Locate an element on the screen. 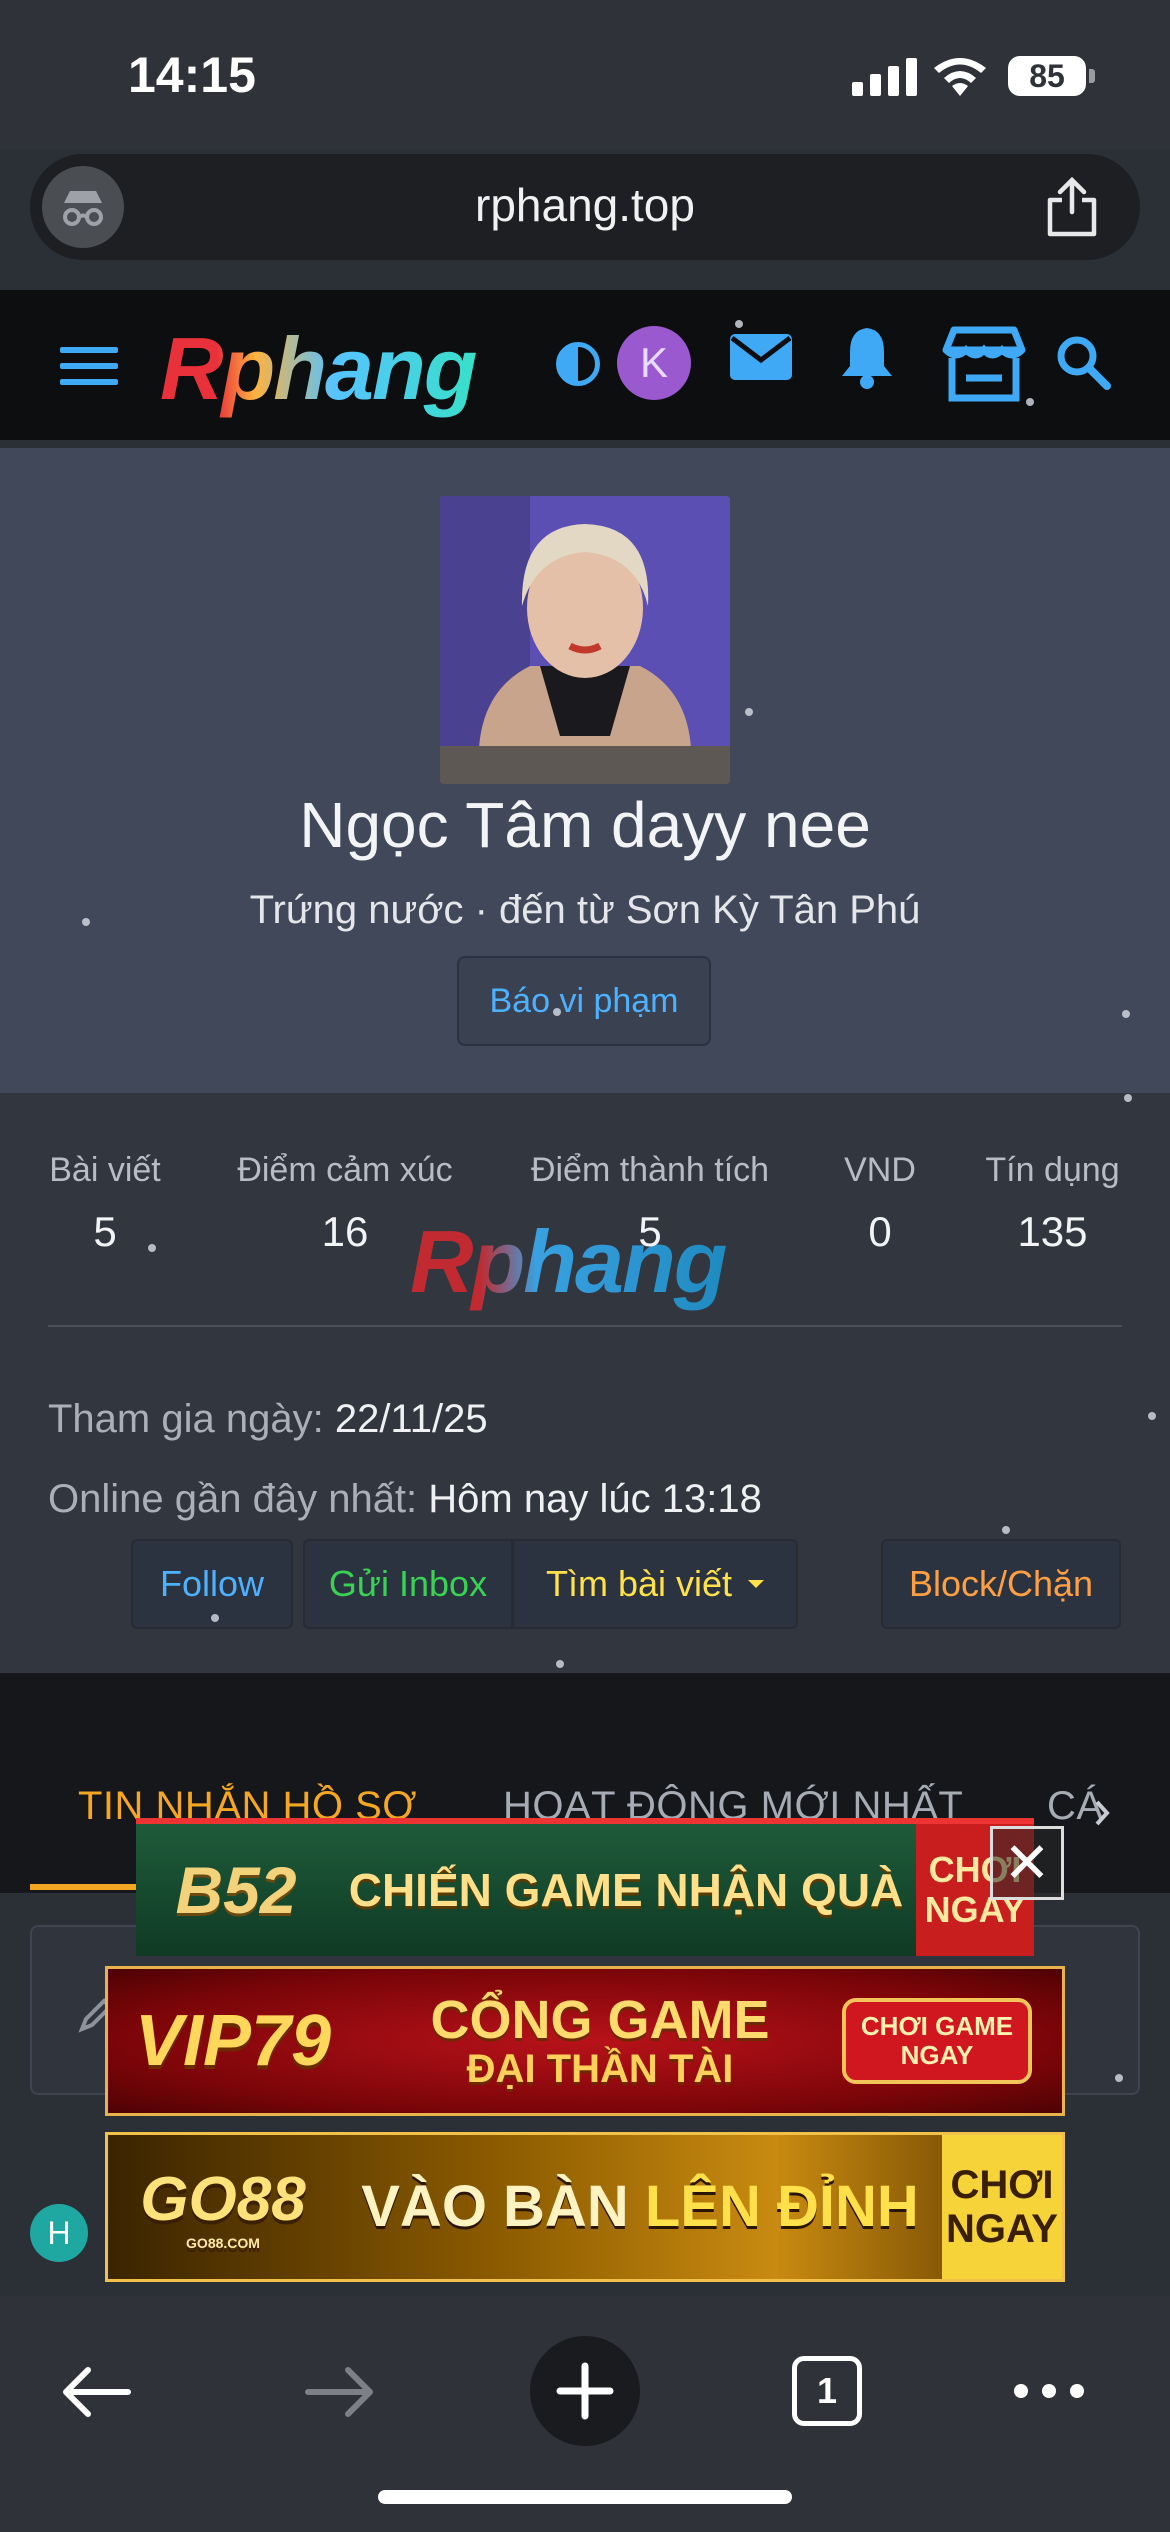 The image size is (1170, 2532). ad-cta-line: CHƠI is located at coordinates (1002, 2185).